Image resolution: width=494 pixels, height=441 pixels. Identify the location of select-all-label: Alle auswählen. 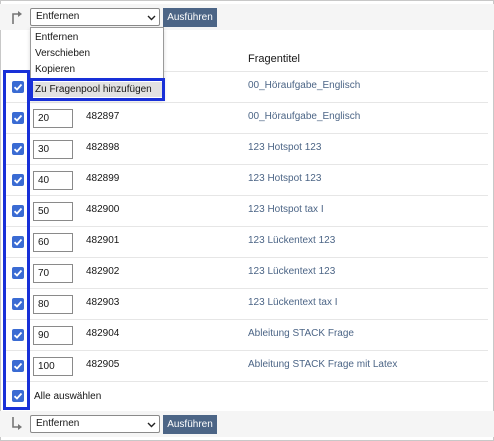
(68, 396).